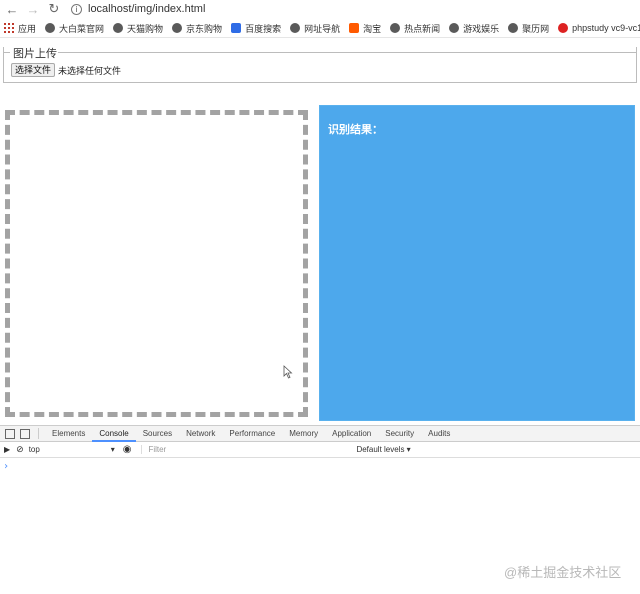 This screenshot has width=640, height=594. What do you see at coordinates (147, 9) in the screenshot?
I see `url-text: localhost/img/index.html` at bounding box center [147, 9].